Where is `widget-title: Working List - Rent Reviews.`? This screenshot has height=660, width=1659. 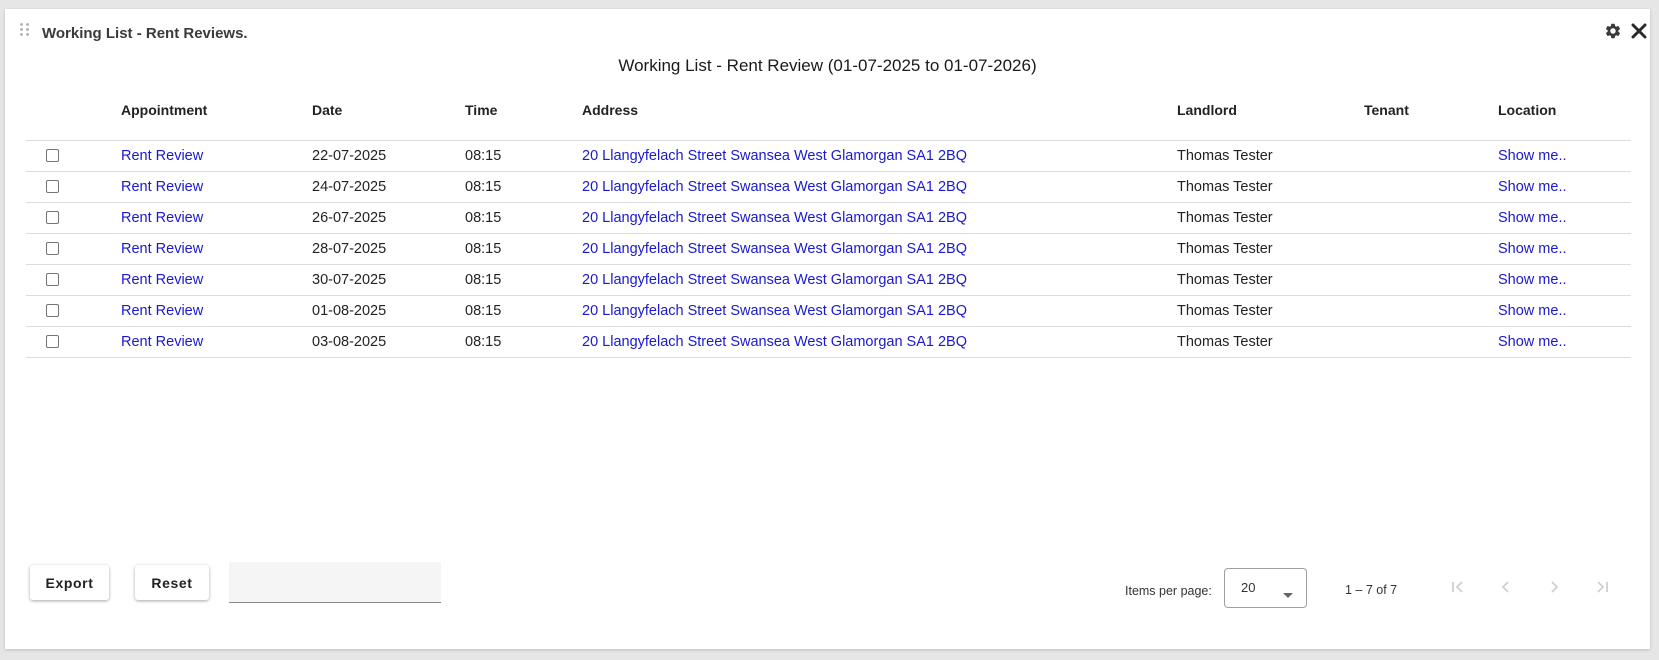
widget-title: Working List - Rent Reviews. is located at coordinates (145, 33).